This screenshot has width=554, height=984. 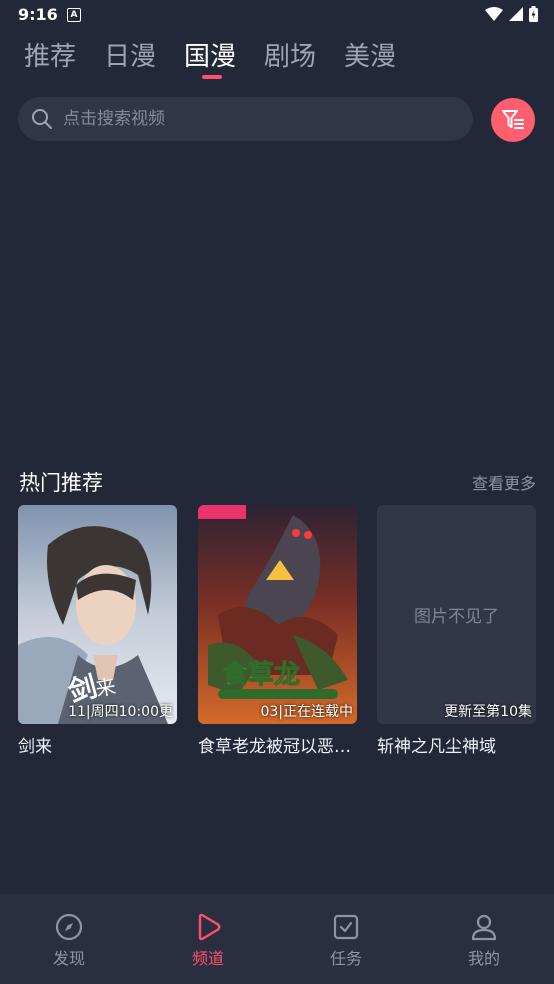 I want to click on anime-card: 剑 来 11|周四10:00更 剑来, so click(x=97, y=631).